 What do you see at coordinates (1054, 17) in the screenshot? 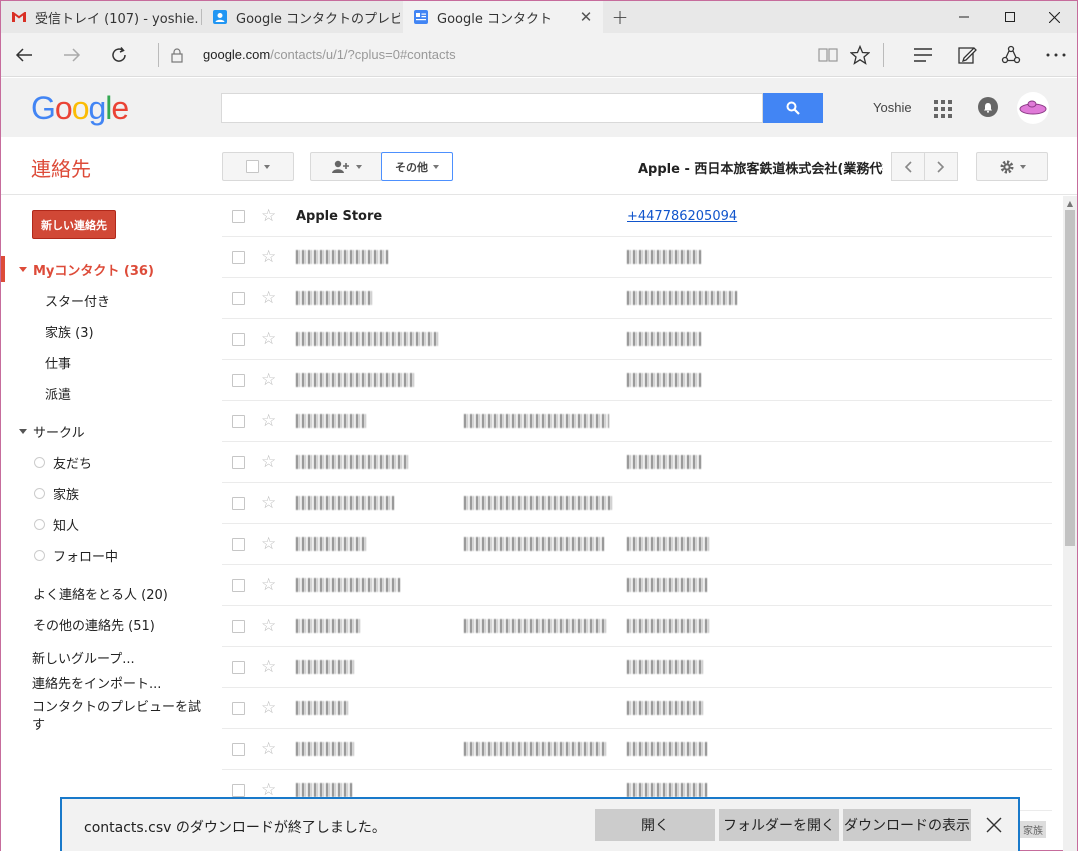
I see `window-close-icon` at bounding box center [1054, 17].